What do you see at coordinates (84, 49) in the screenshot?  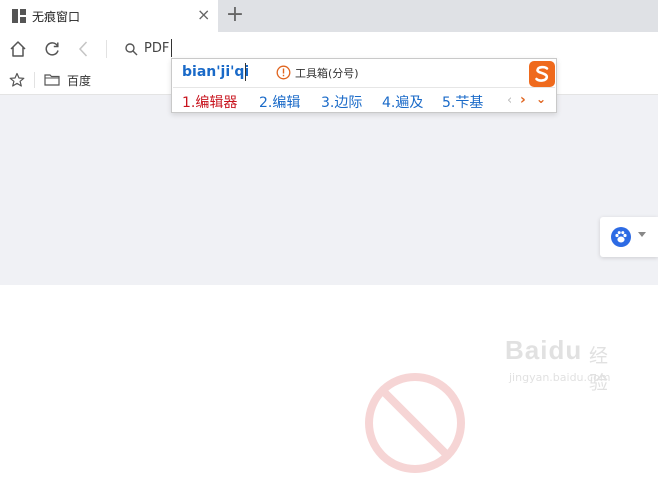 I see `back-icon` at bounding box center [84, 49].